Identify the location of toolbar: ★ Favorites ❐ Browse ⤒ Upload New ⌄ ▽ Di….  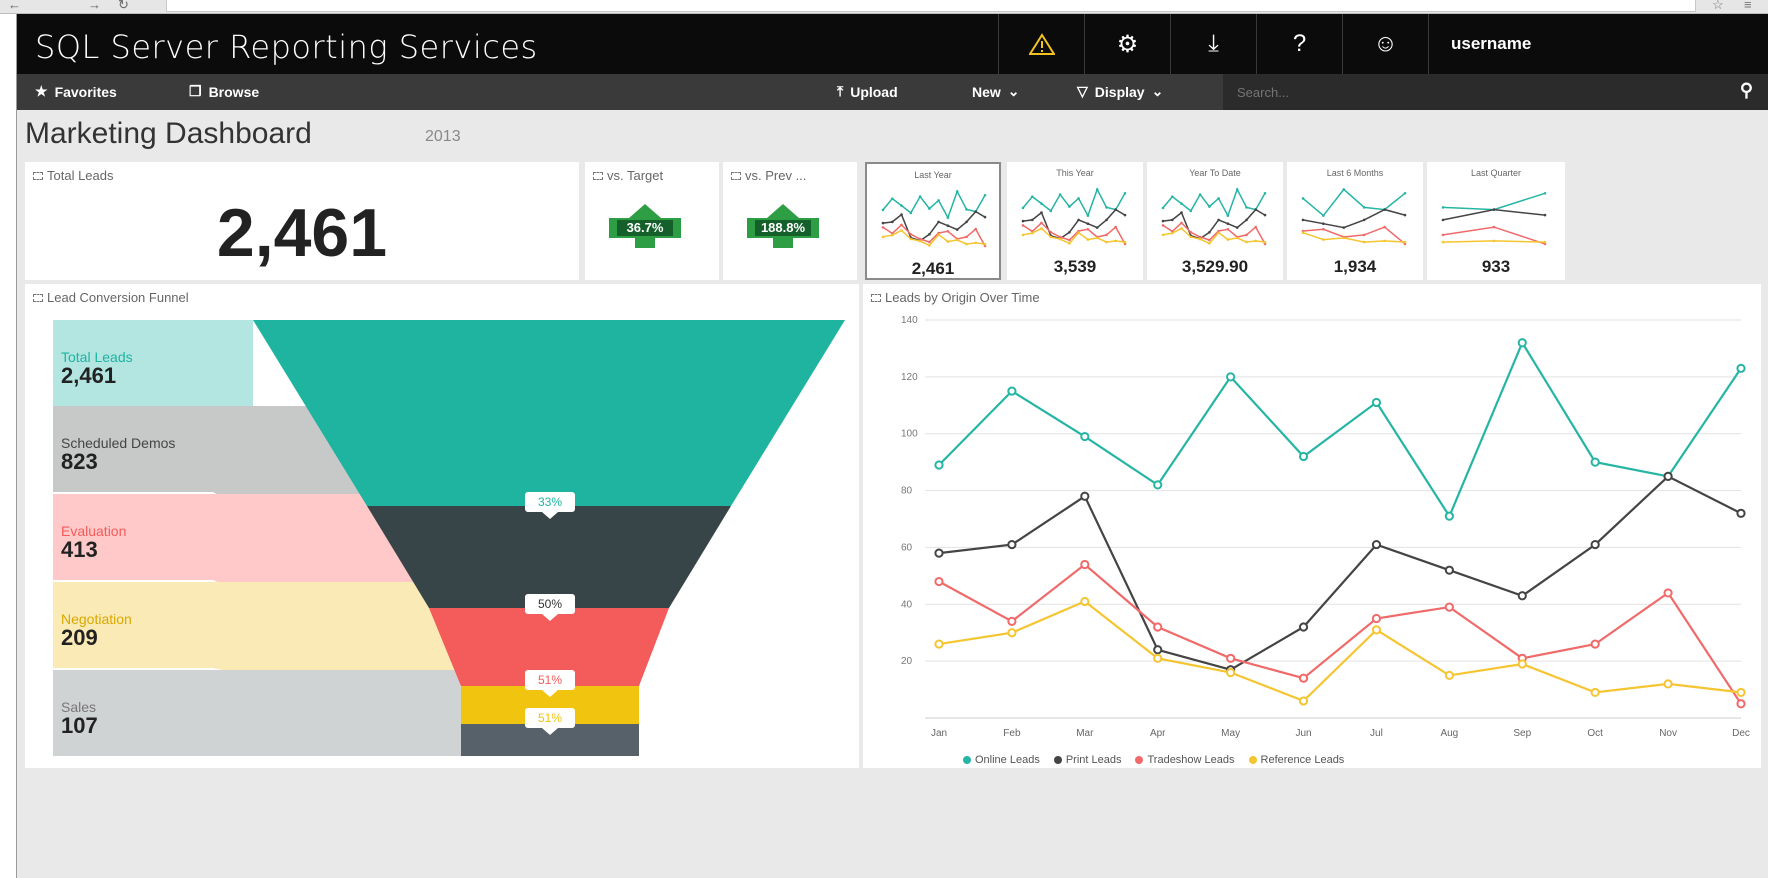
(892, 92).